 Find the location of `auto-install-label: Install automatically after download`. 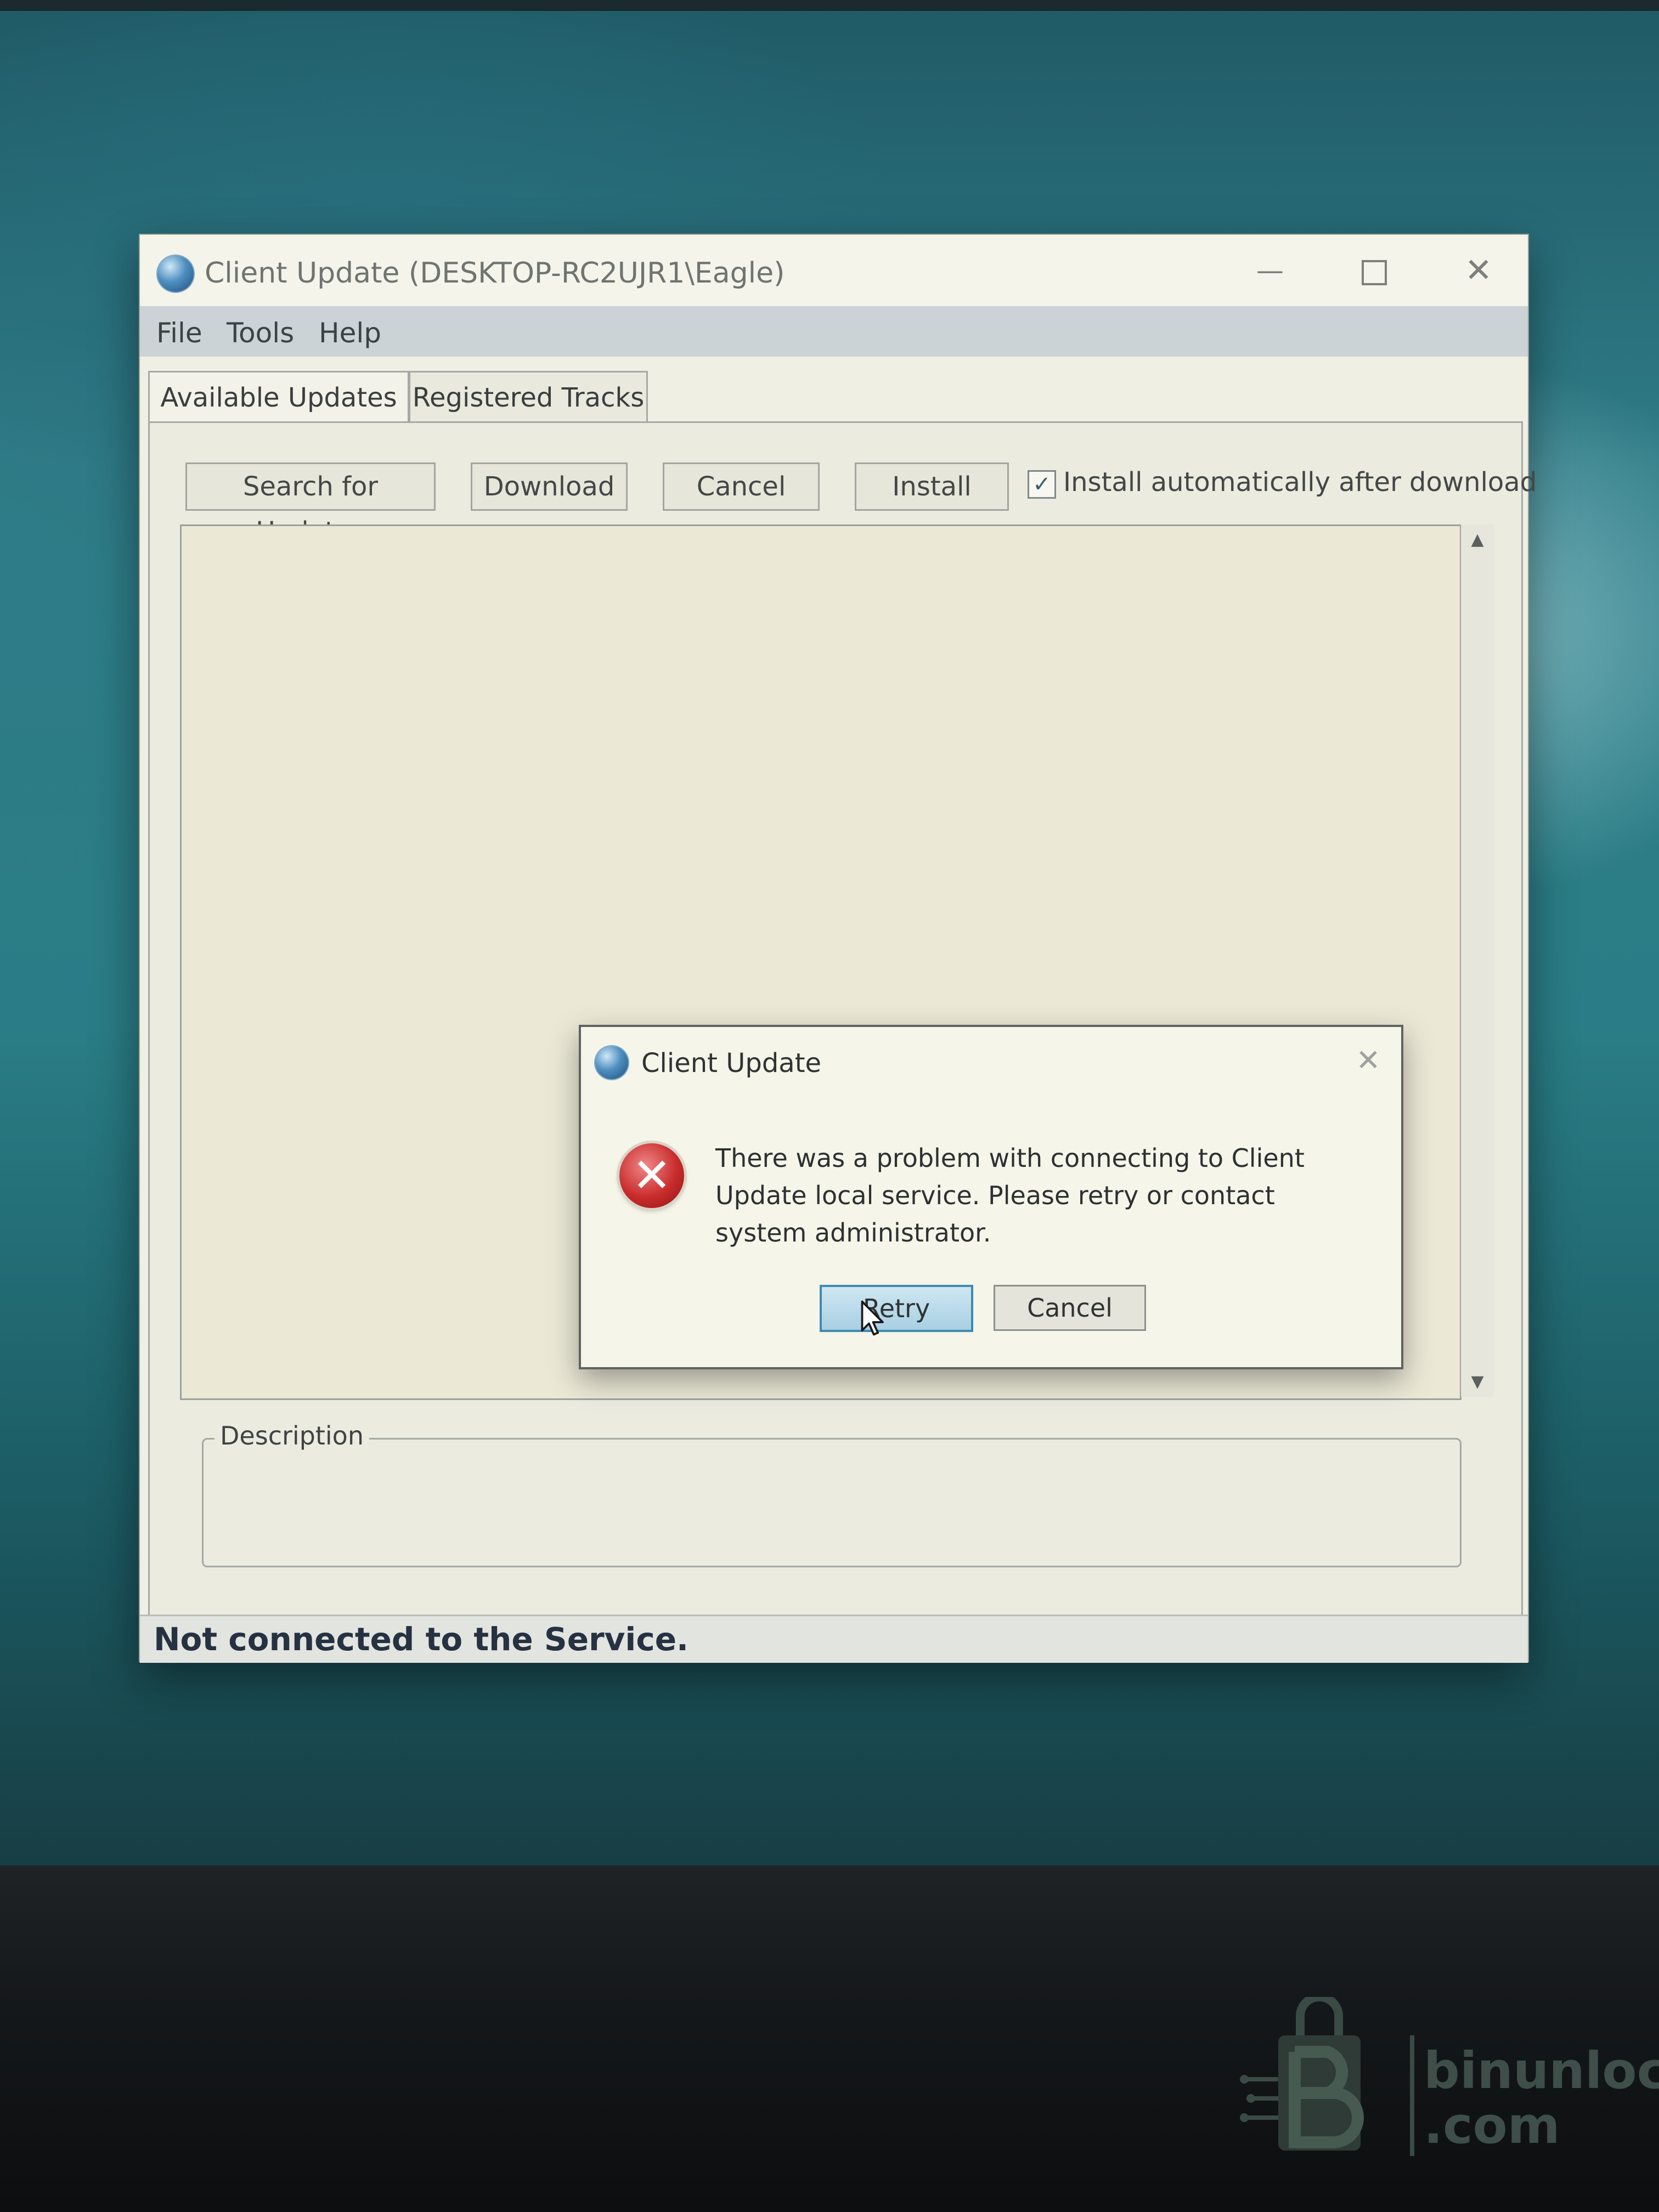

auto-install-label: Install automatically after download is located at coordinates (1300, 483).